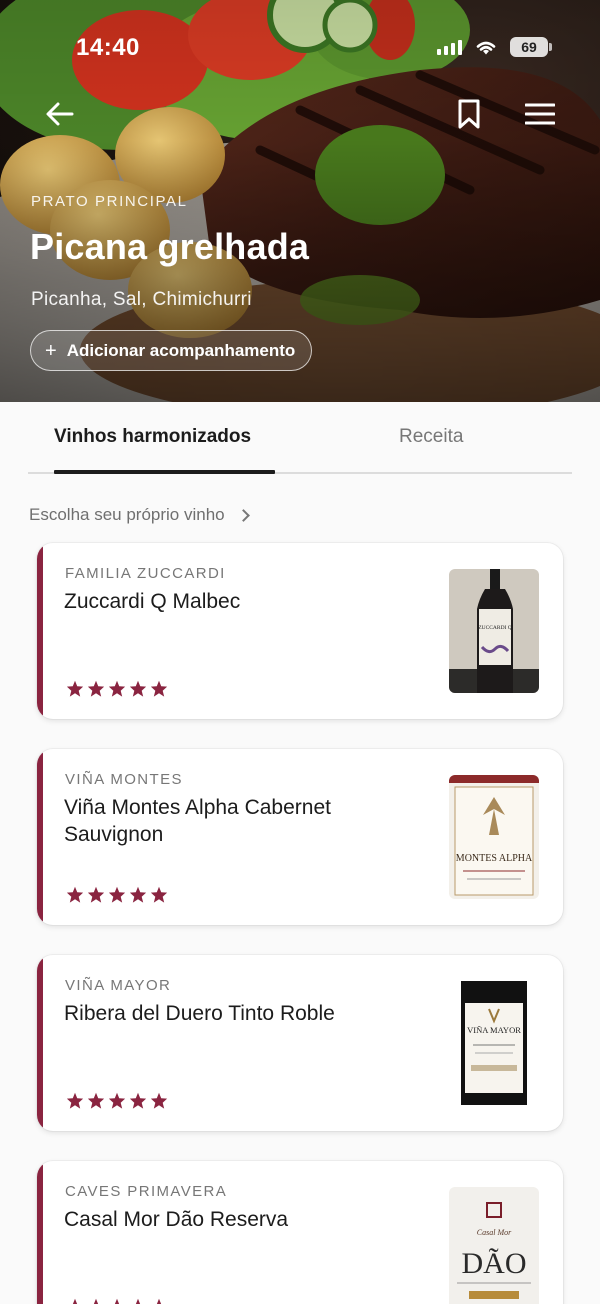 This screenshot has height=1304, width=600. Describe the element at coordinates (243, 515) in the screenshot. I see `chevron-right-icon` at that location.